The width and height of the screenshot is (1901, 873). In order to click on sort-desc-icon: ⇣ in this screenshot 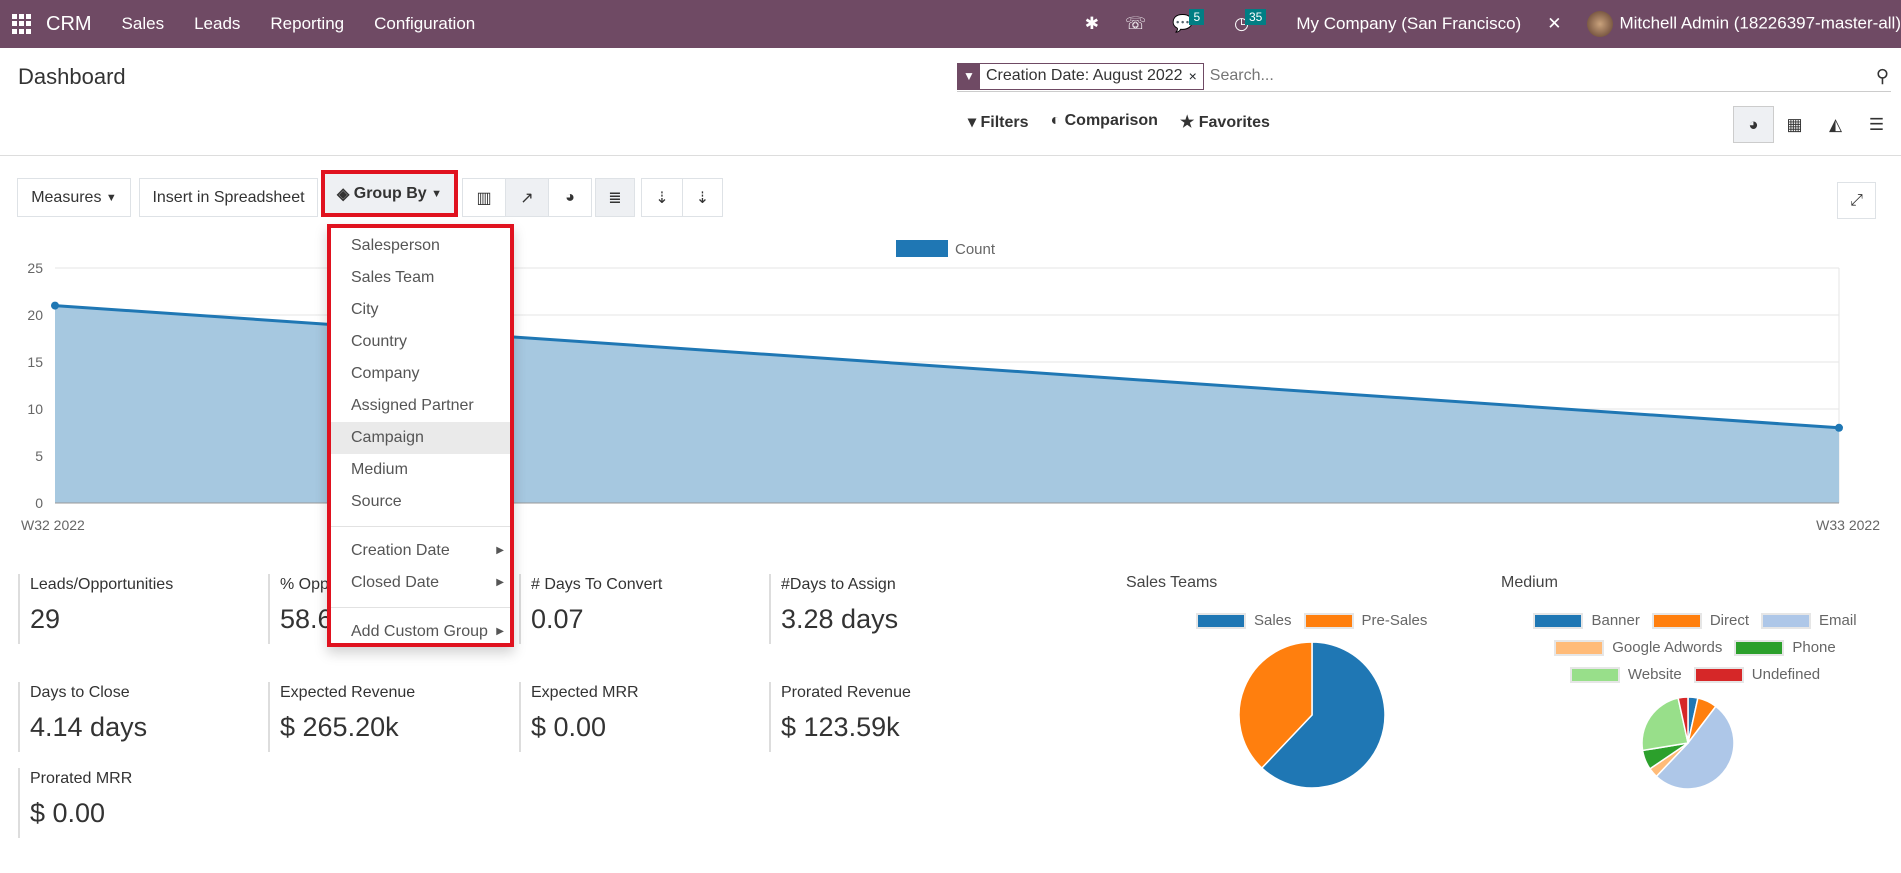, I will do `click(662, 198)`.